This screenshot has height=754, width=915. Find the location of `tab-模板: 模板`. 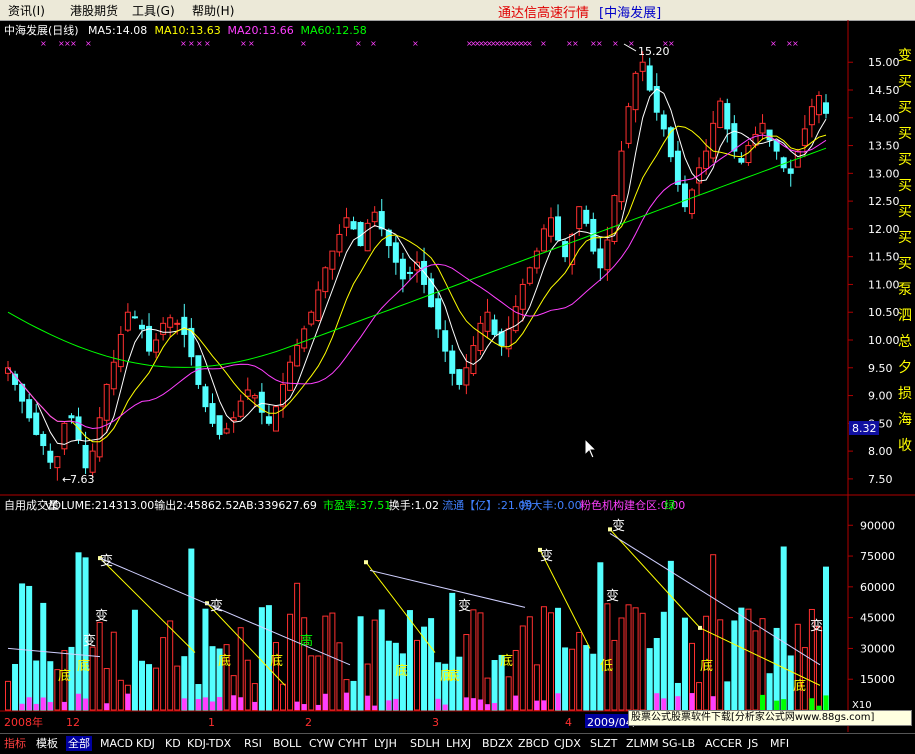

tab-模板: 模板 is located at coordinates (47, 743).